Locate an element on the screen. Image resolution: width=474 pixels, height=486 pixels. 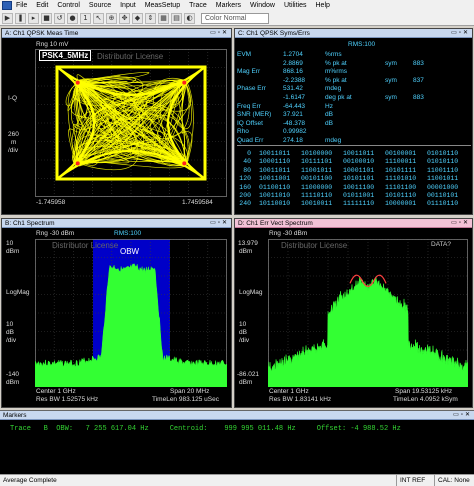
stat-name: SNR (MER) is located at coordinates (254, 115).